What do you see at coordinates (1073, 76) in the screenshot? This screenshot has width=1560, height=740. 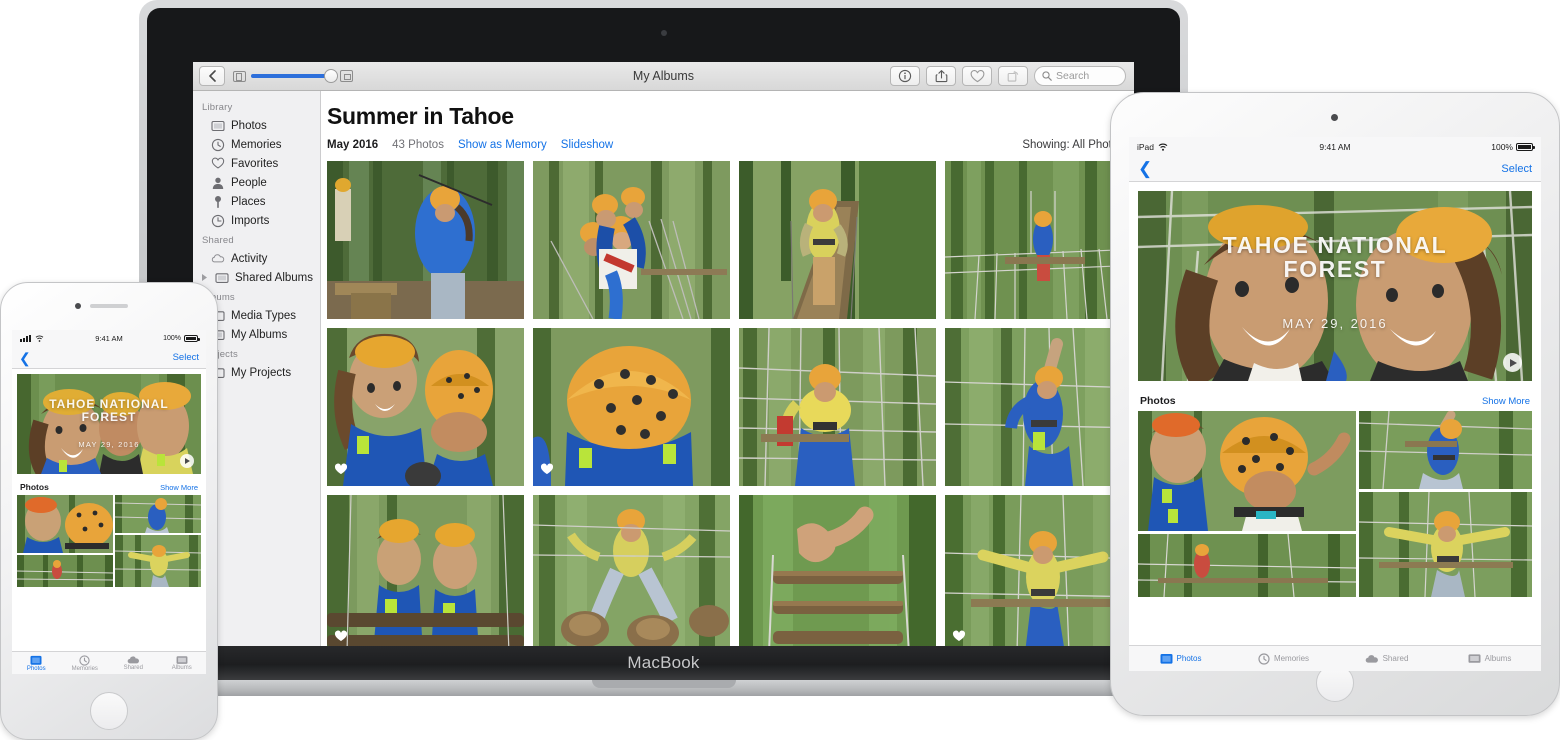 I see `search-placeholder: Search` at bounding box center [1073, 76].